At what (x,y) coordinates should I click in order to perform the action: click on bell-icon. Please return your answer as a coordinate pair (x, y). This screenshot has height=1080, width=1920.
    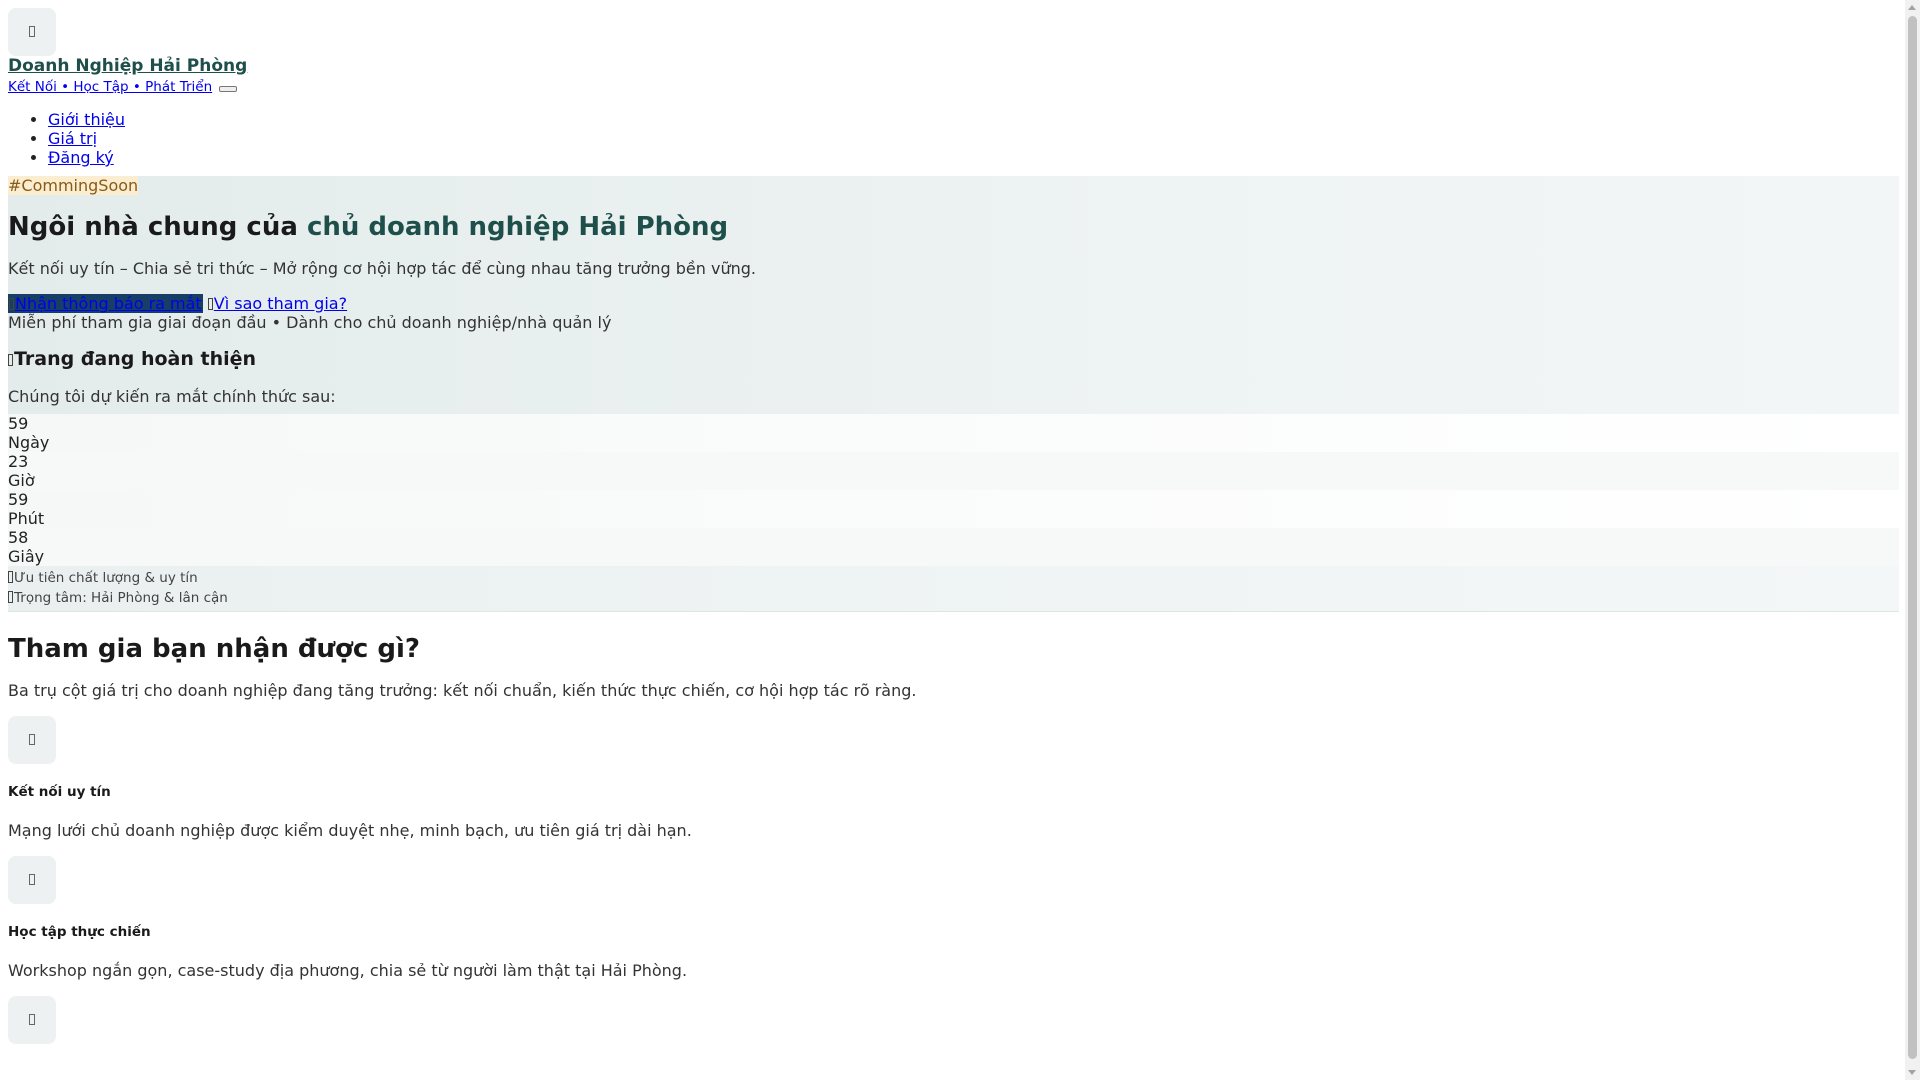
    Looking at the image, I should click on (11, 304).